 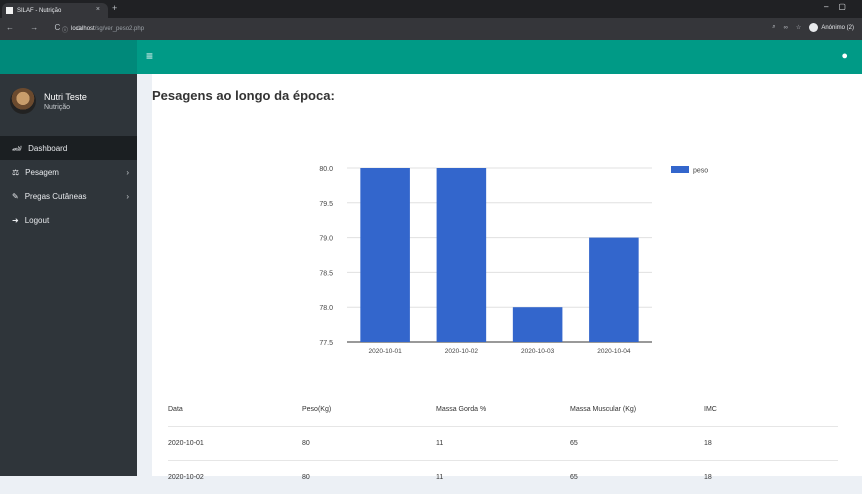 I want to click on profile-avatar-icon, so click(x=814, y=27).